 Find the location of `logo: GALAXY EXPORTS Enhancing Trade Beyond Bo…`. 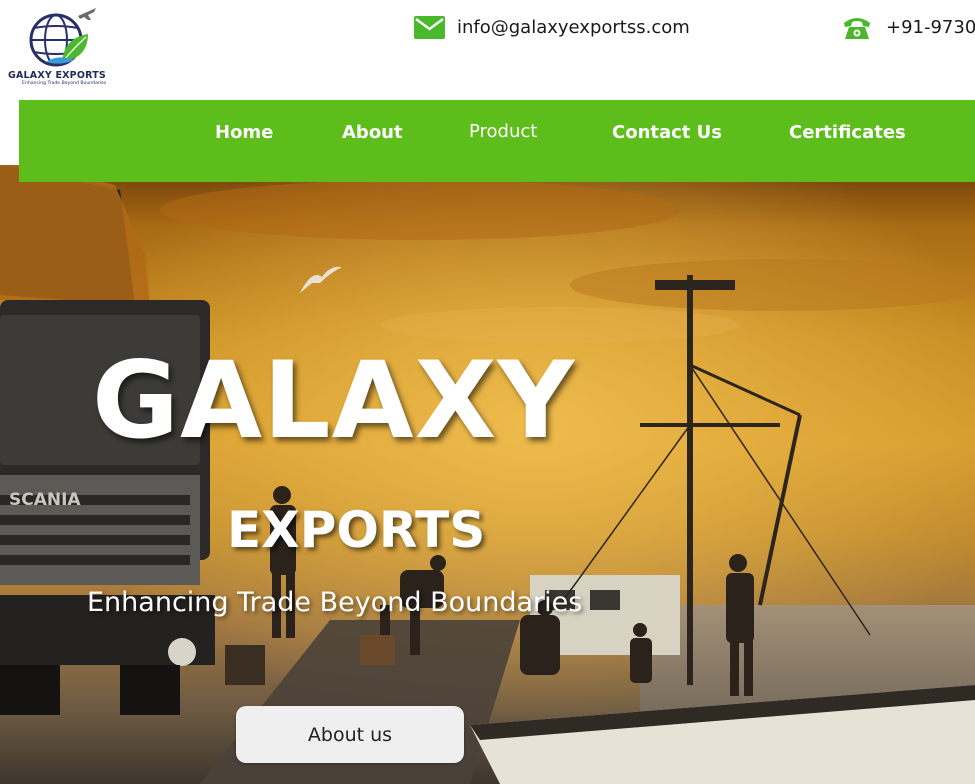

logo: GALAXY EXPORTS Enhancing Trade Beyond Bo… is located at coordinates (62, 47).